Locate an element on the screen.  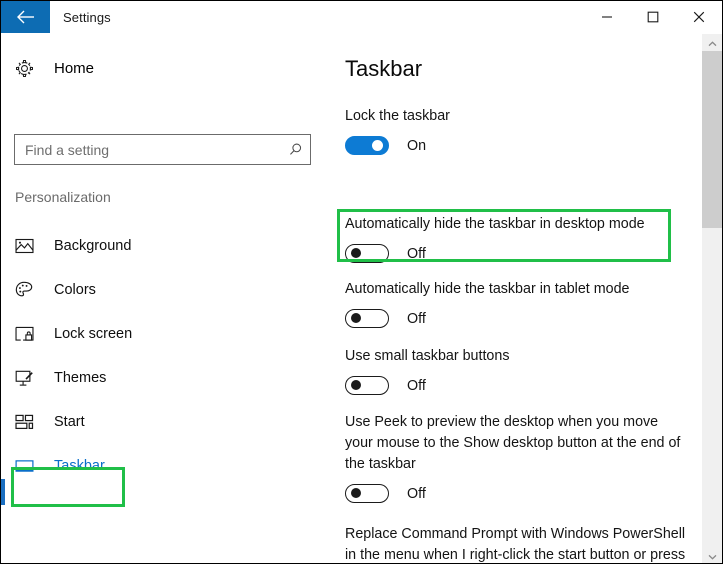
scroll-down-button is located at coordinates (712, 555).